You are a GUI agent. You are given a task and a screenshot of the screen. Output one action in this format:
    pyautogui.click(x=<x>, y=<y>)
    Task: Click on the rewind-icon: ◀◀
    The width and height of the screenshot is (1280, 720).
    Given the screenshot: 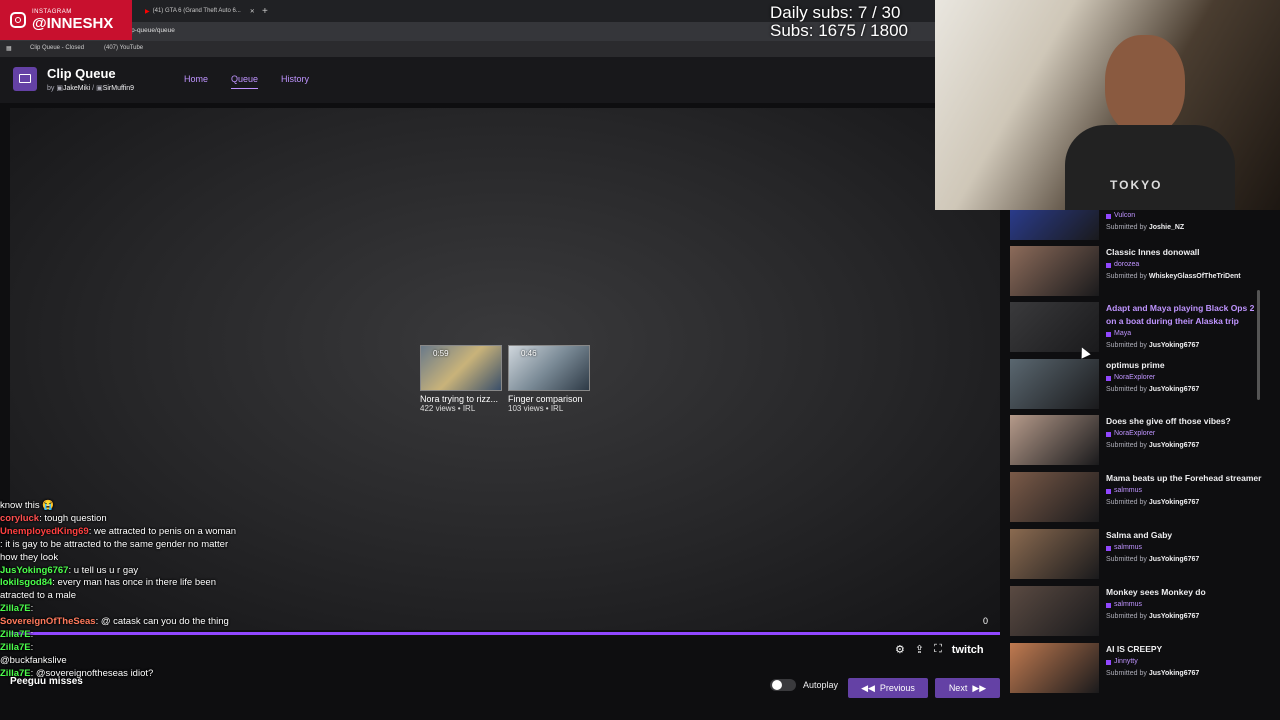 What is the action you would take?
    pyautogui.click(x=868, y=687)
    